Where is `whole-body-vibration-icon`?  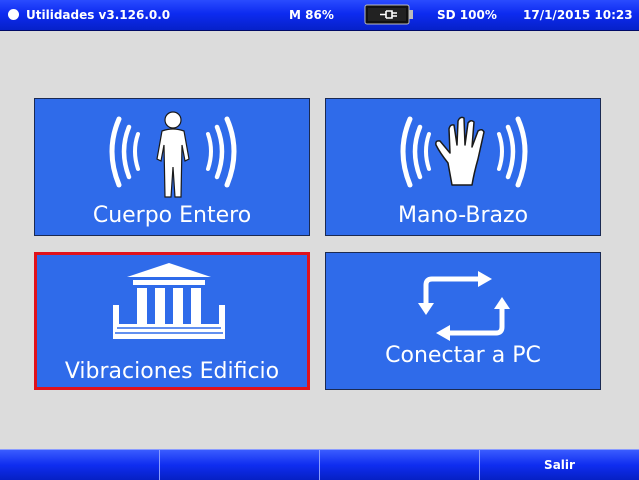 whole-body-vibration-icon is located at coordinates (173, 154).